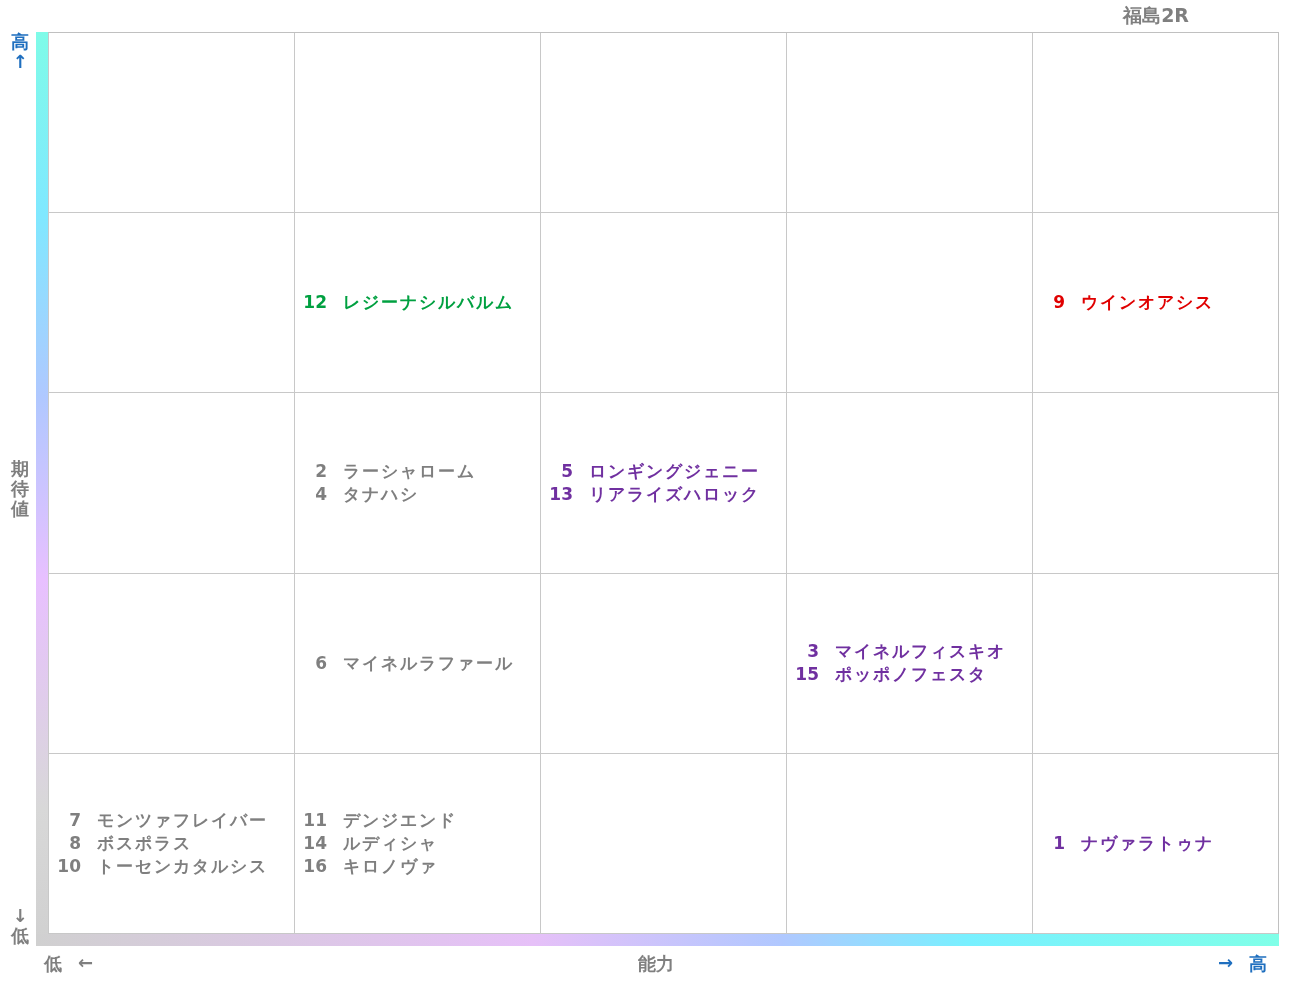  Describe the element at coordinates (655, 964) in the screenshot. I see `x-axis-label: 能力` at that location.